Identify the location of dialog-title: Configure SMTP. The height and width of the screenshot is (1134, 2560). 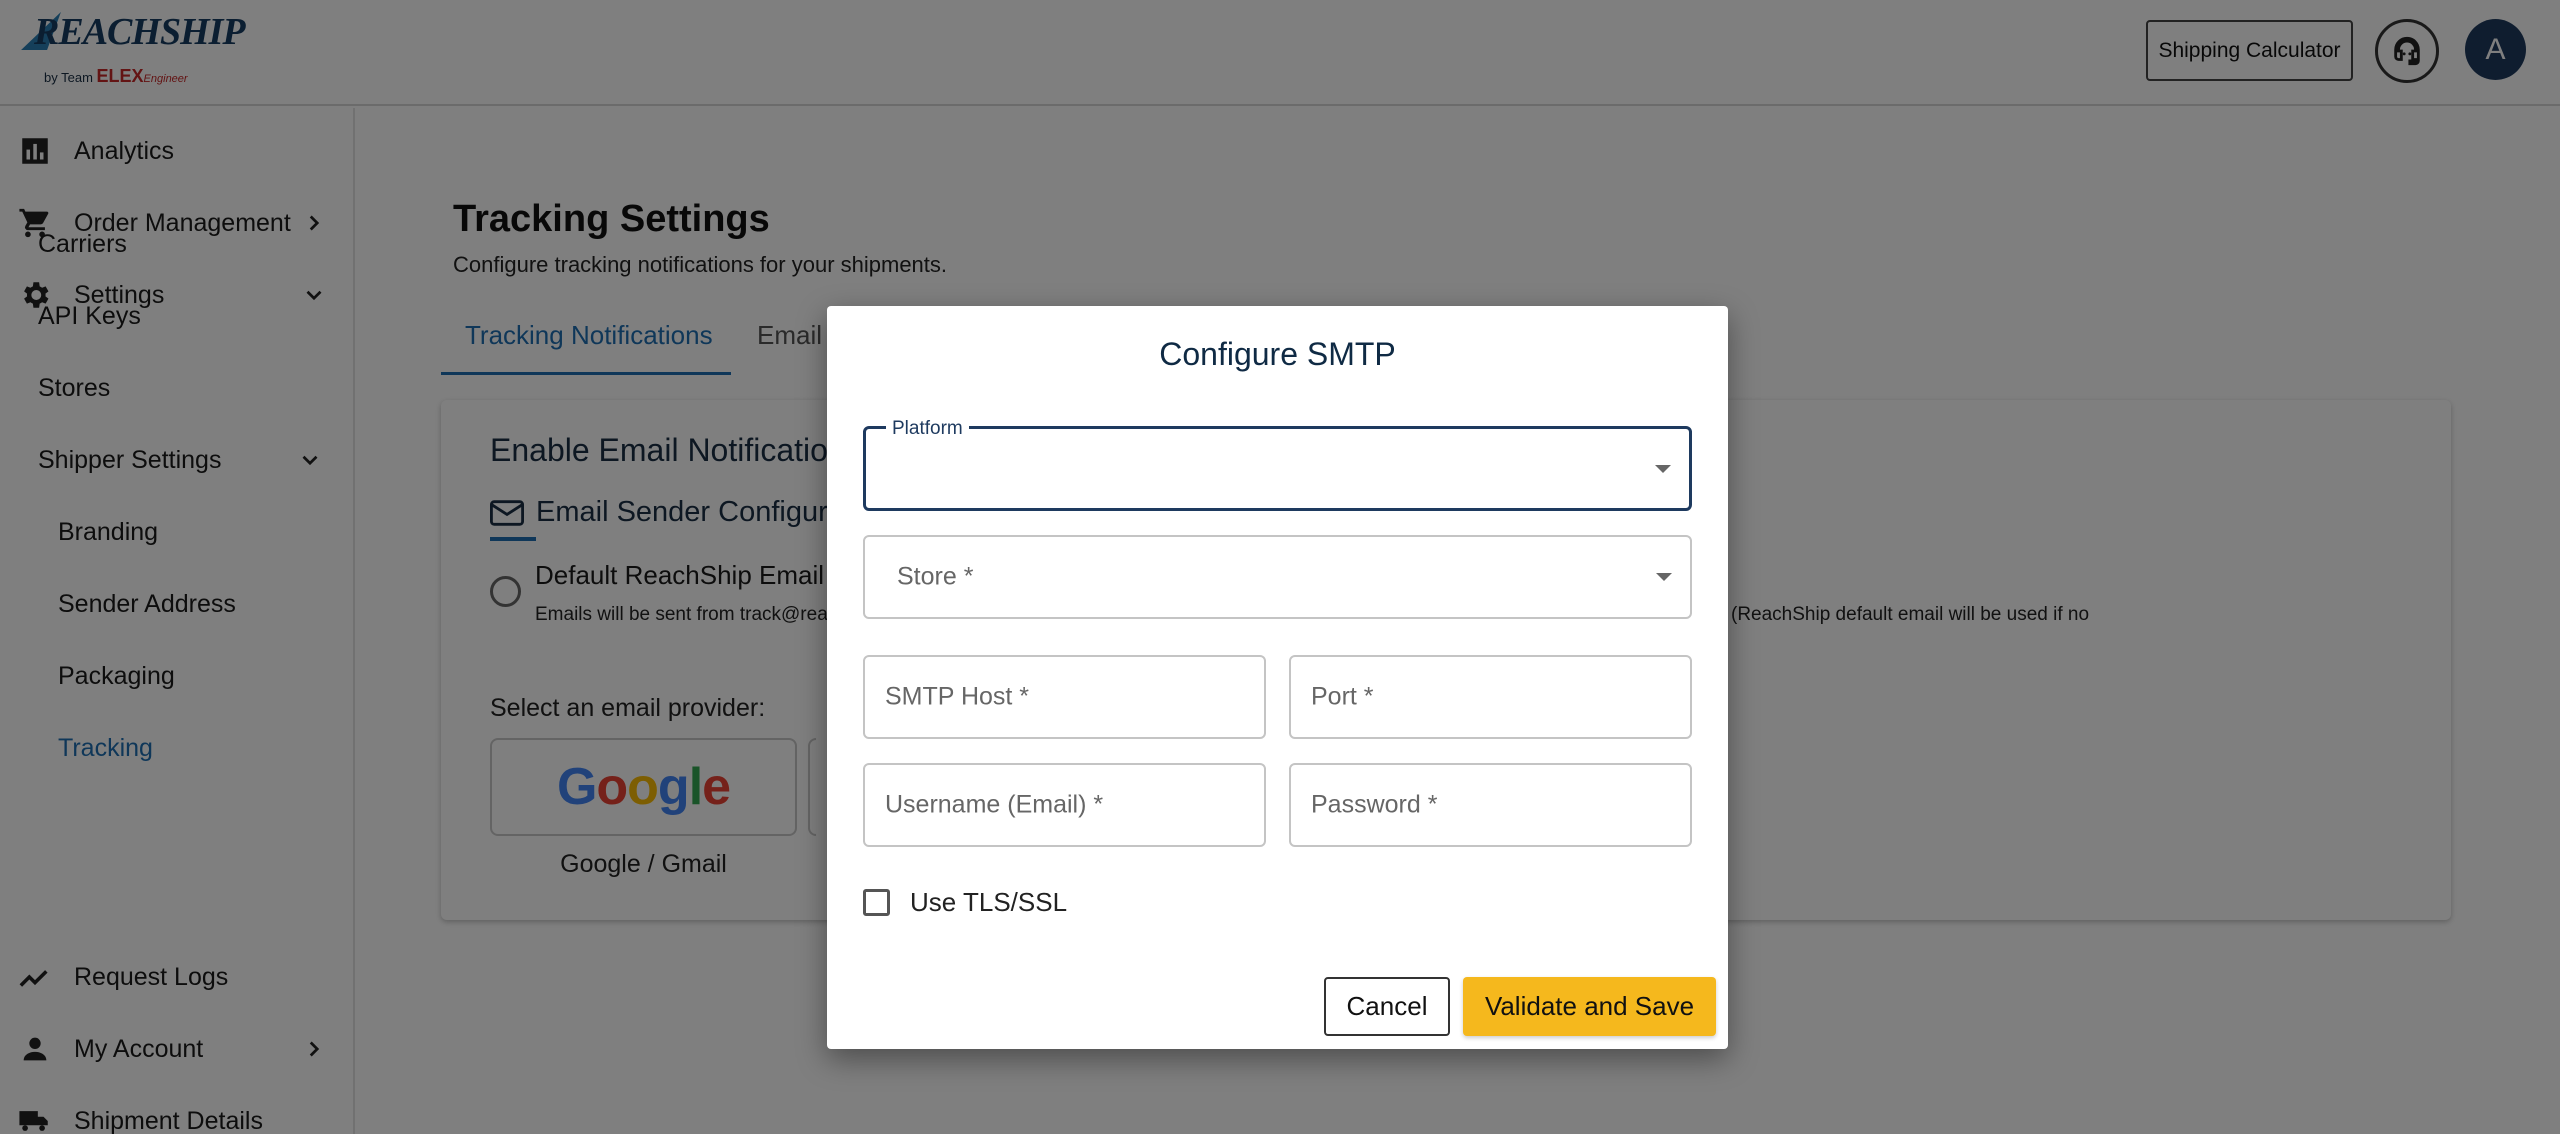
(1277, 354).